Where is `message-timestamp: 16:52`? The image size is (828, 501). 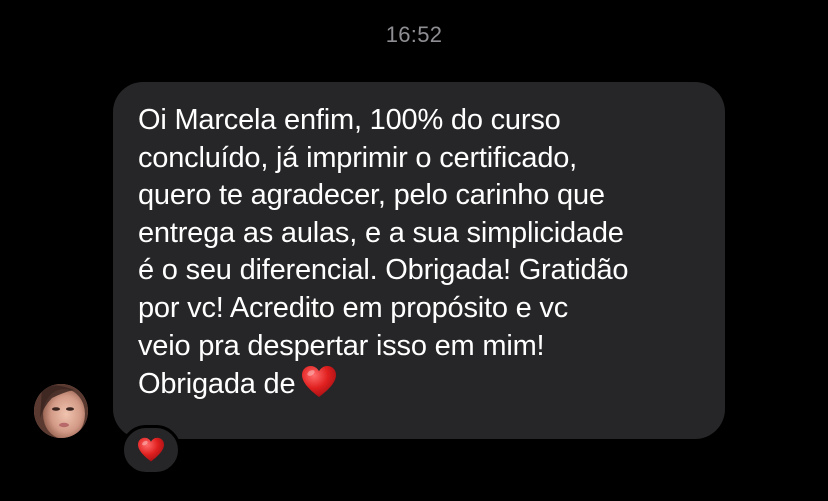 message-timestamp: 16:52 is located at coordinates (414, 34).